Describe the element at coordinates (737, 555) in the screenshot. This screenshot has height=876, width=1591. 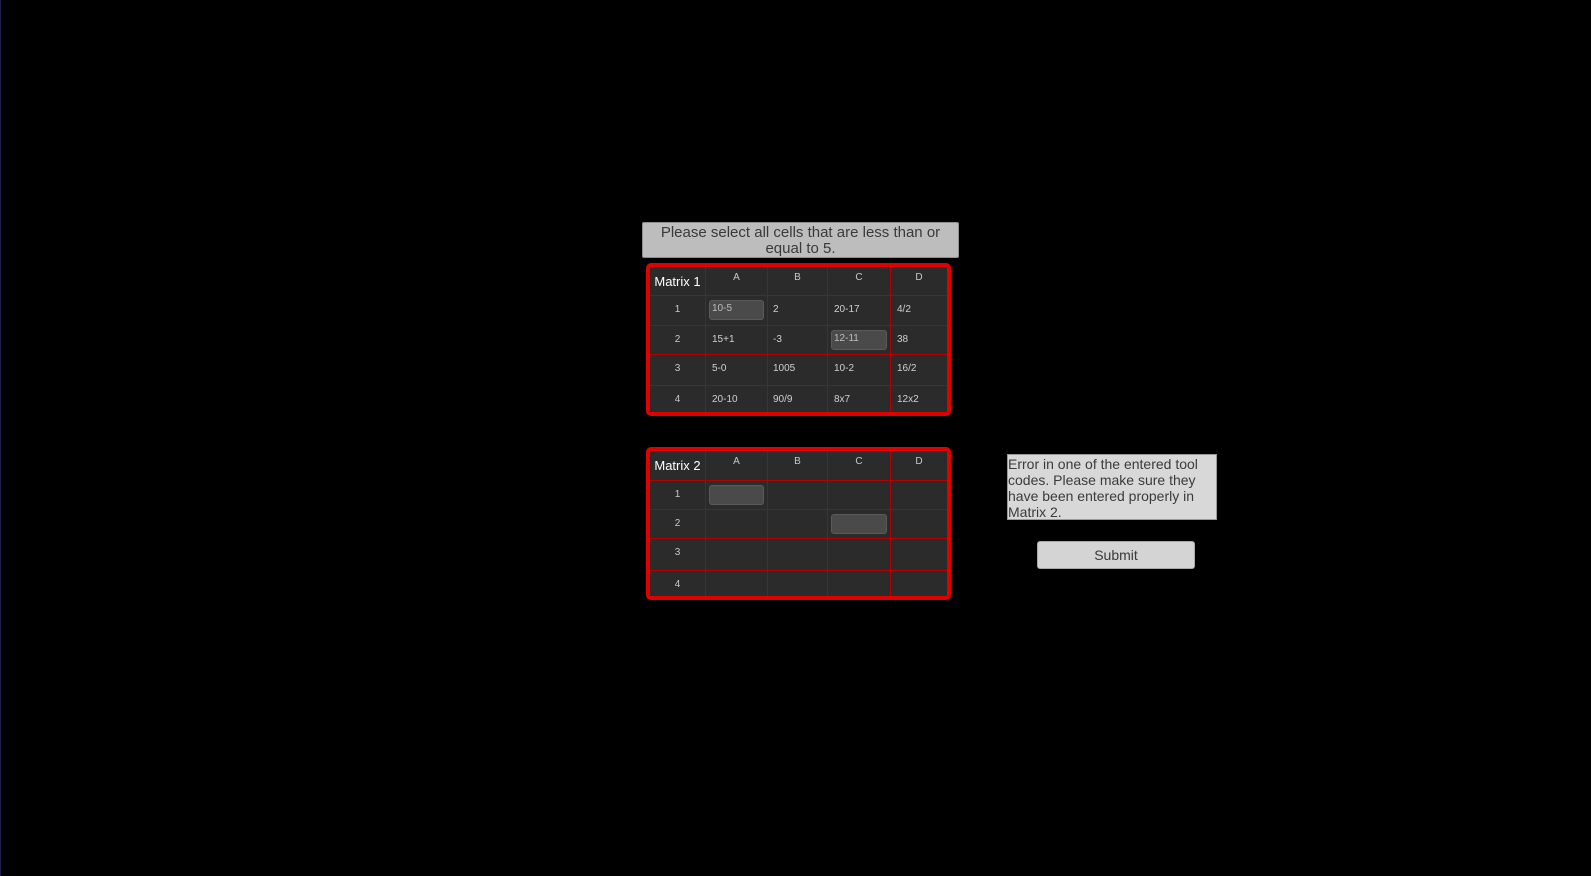
I see `cell-a3` at that location.